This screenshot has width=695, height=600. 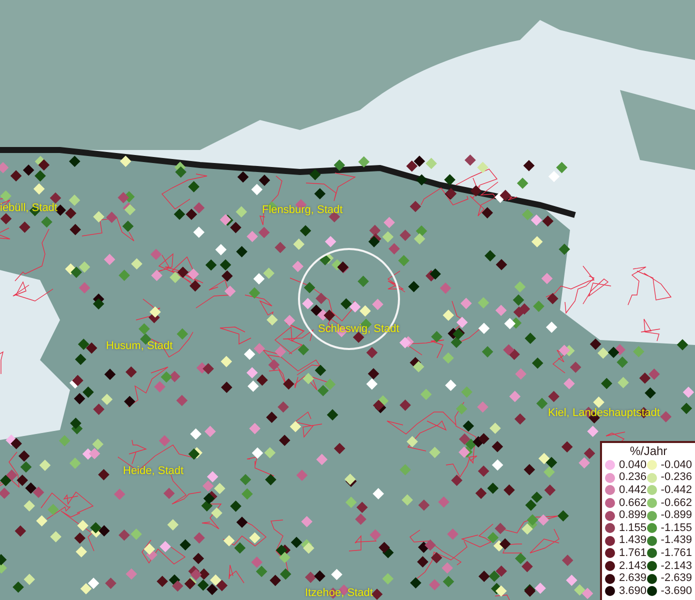 I want to click on legend-value: -3.690, so click(x=676, y=591).